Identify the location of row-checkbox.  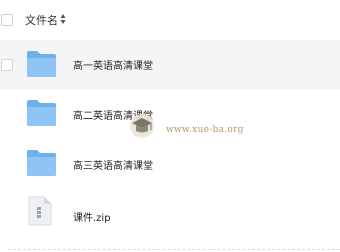
(7, 65).